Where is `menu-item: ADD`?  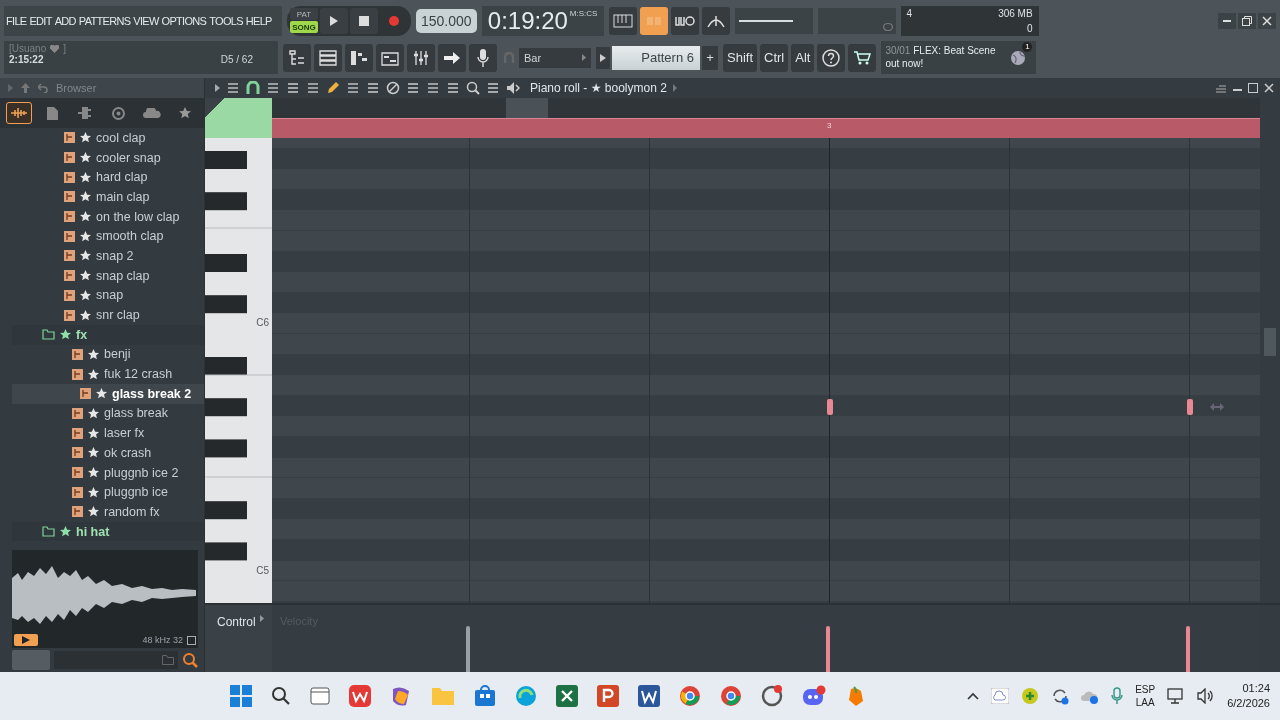
menu-item: ADD is located at coordinates (65, 20).